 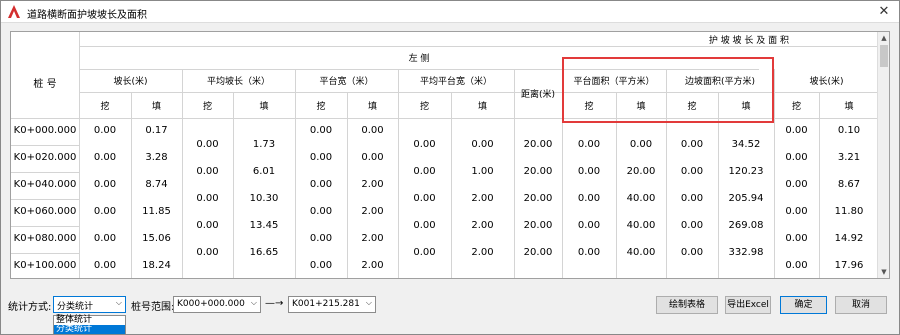 What do you see at coordinates (883, 272) in the screenshot?
I see `scroll-down-icon: ▼` at bounding box center [883, 272].